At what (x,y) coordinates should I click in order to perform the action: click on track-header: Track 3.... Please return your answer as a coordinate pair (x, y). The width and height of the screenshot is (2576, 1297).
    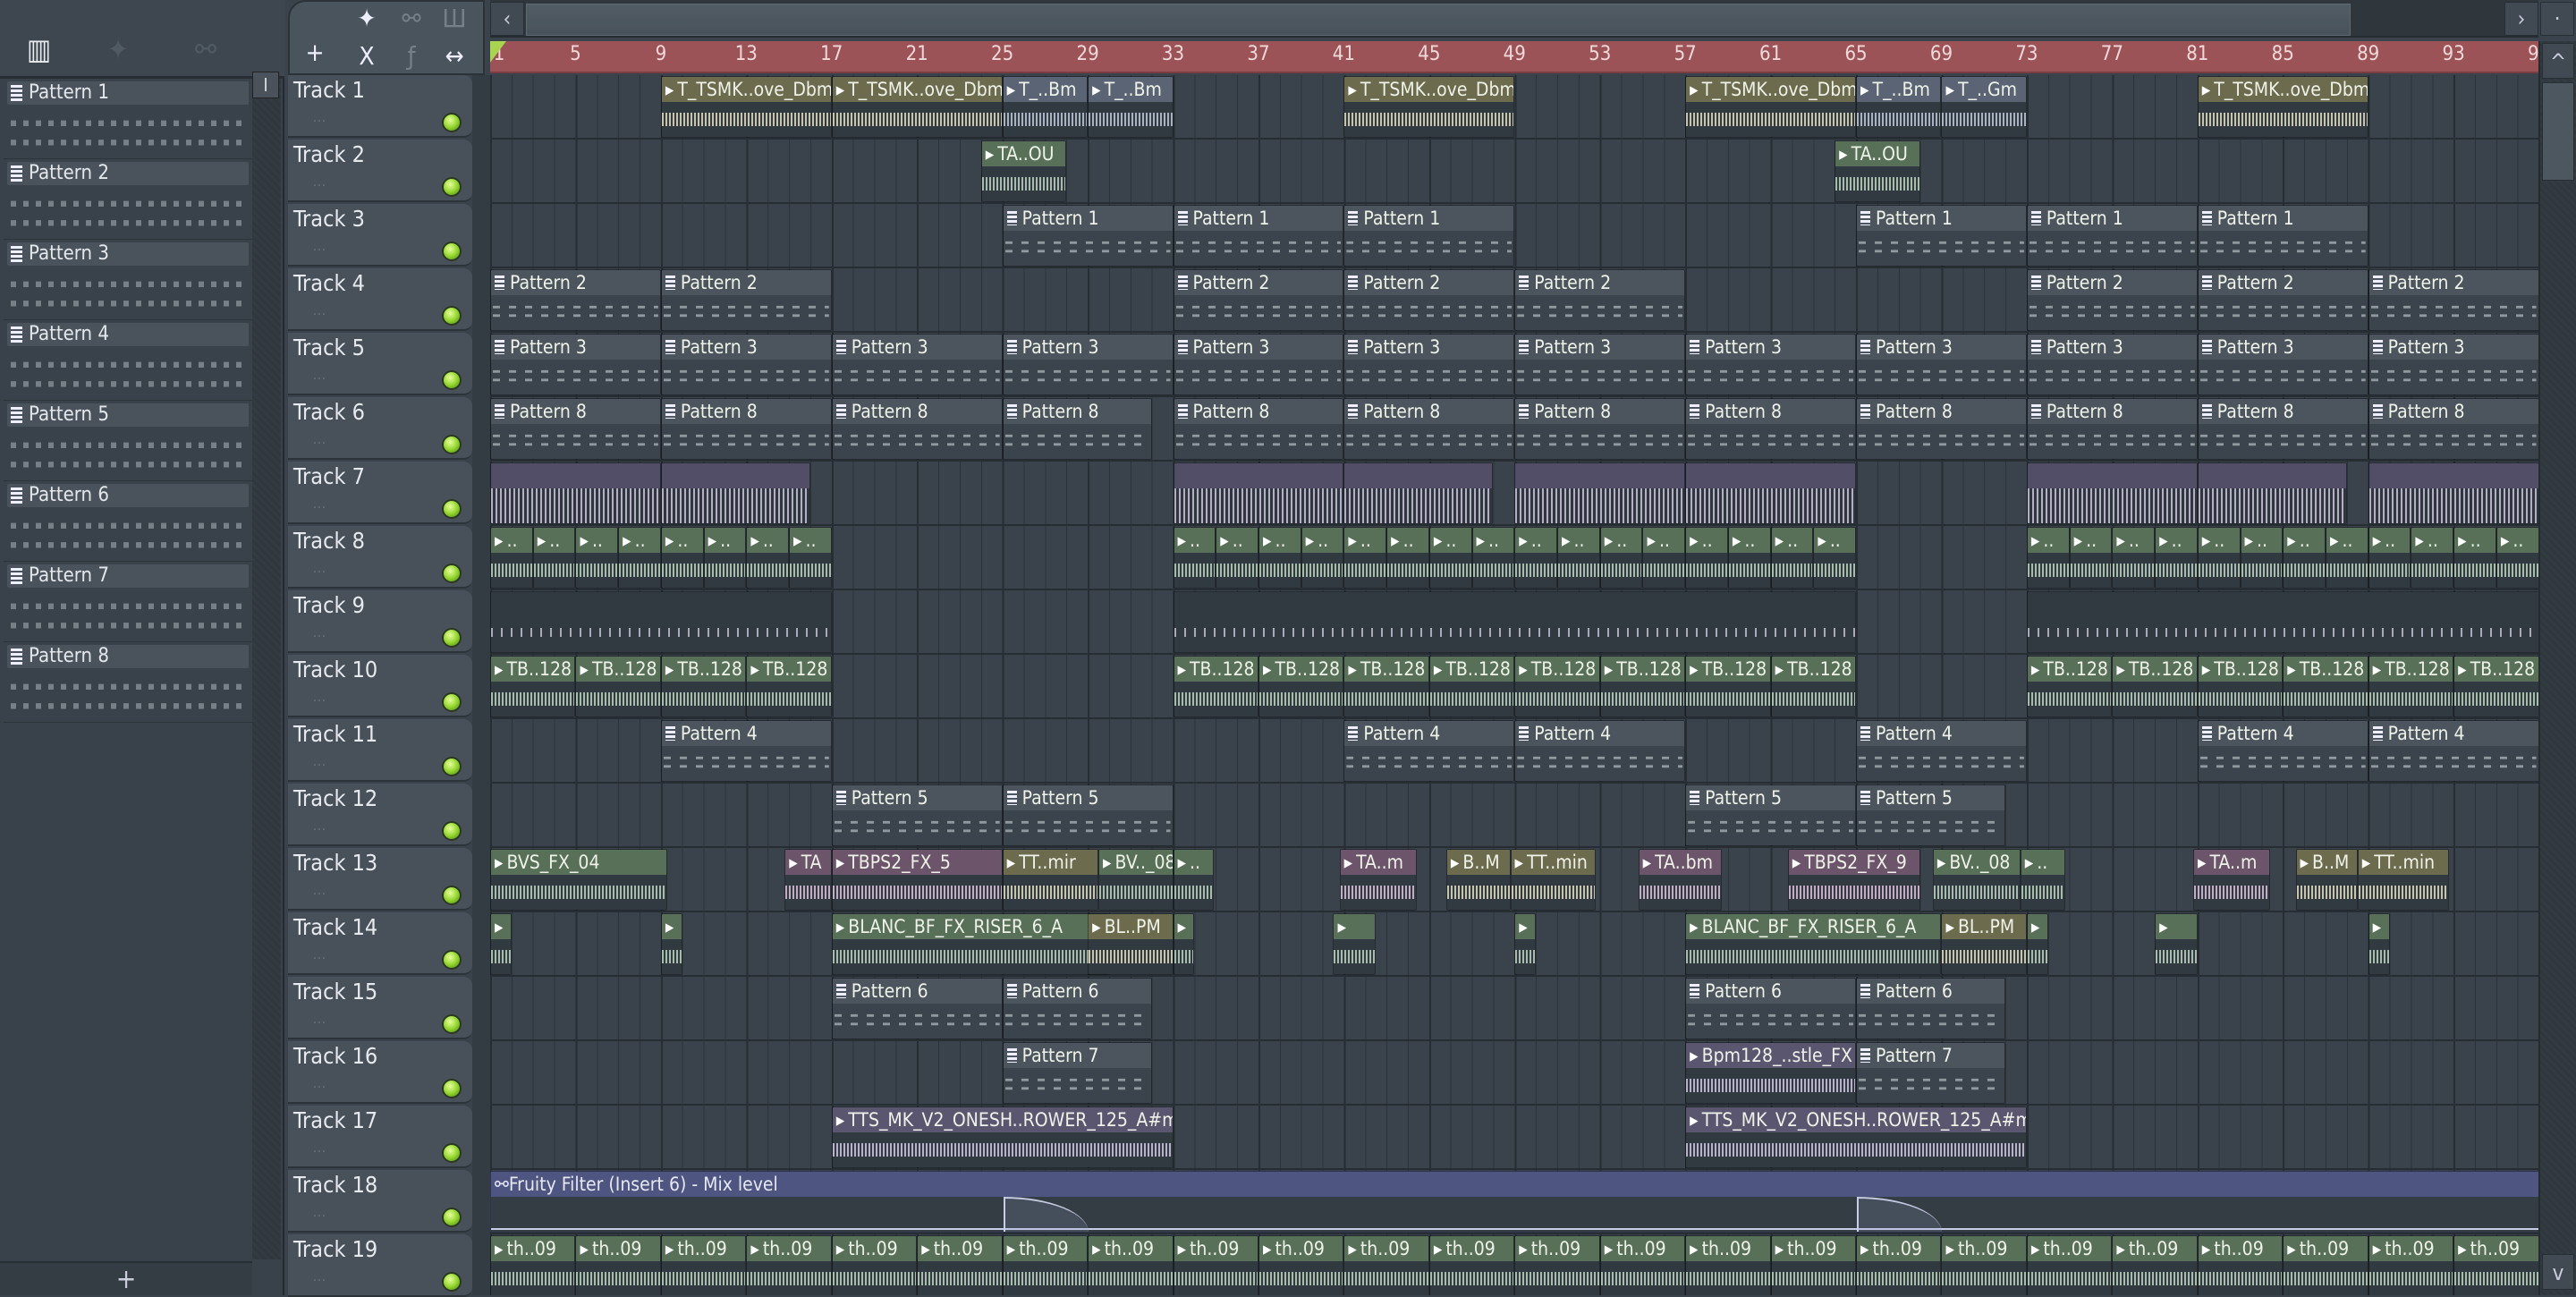
    Looking at the image, I should click on (380, 235).